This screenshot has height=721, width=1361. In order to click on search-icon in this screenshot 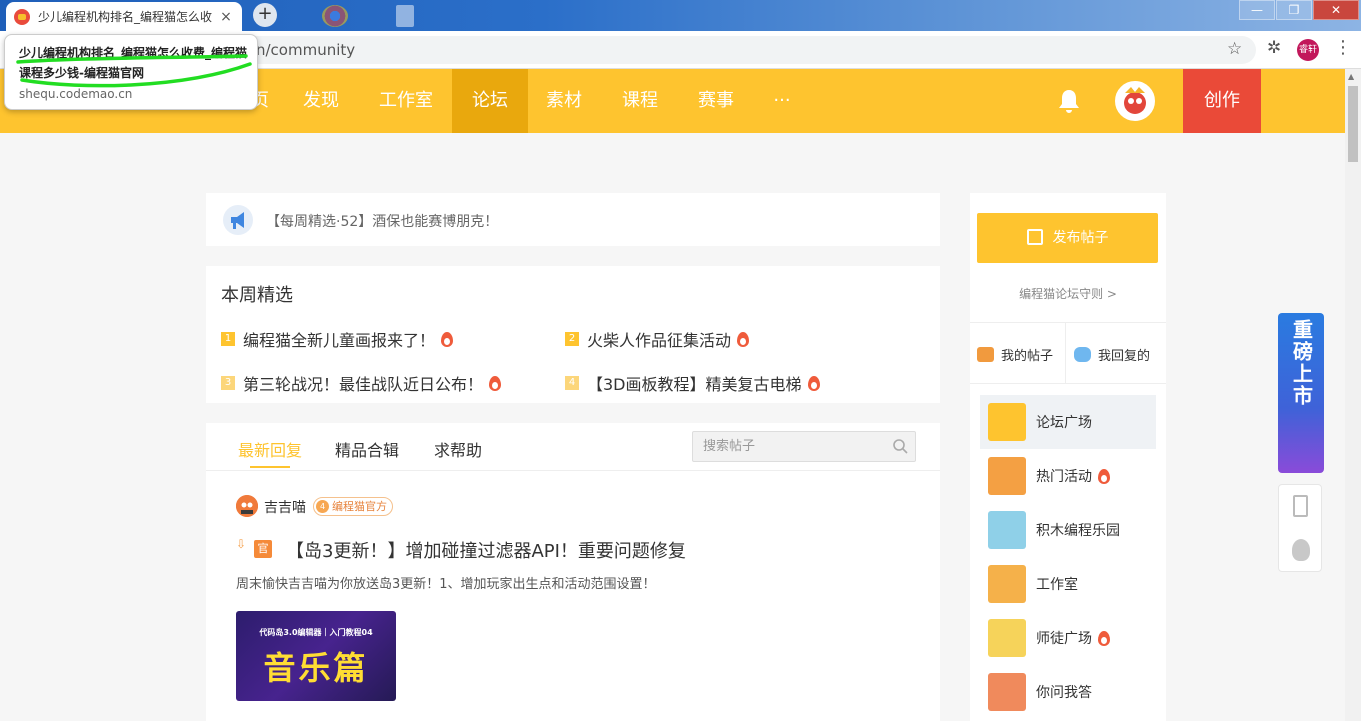, I will do `click(900, 446)`.